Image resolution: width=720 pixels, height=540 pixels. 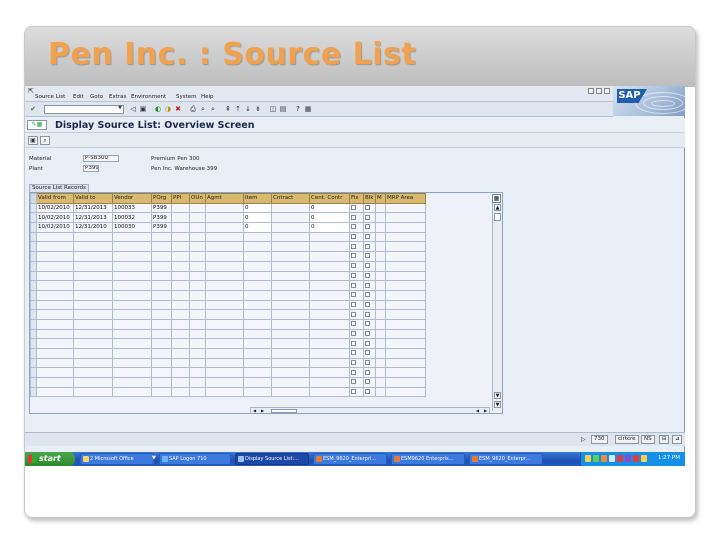 I want to click on last-page-icon: ⇟, so click(x=258, y=109).